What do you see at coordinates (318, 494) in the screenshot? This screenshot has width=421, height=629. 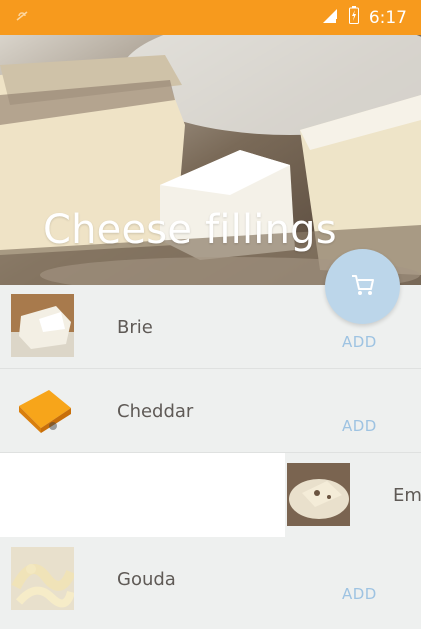 I see `emmental-thumbnail` at bounding box center [318, 494].